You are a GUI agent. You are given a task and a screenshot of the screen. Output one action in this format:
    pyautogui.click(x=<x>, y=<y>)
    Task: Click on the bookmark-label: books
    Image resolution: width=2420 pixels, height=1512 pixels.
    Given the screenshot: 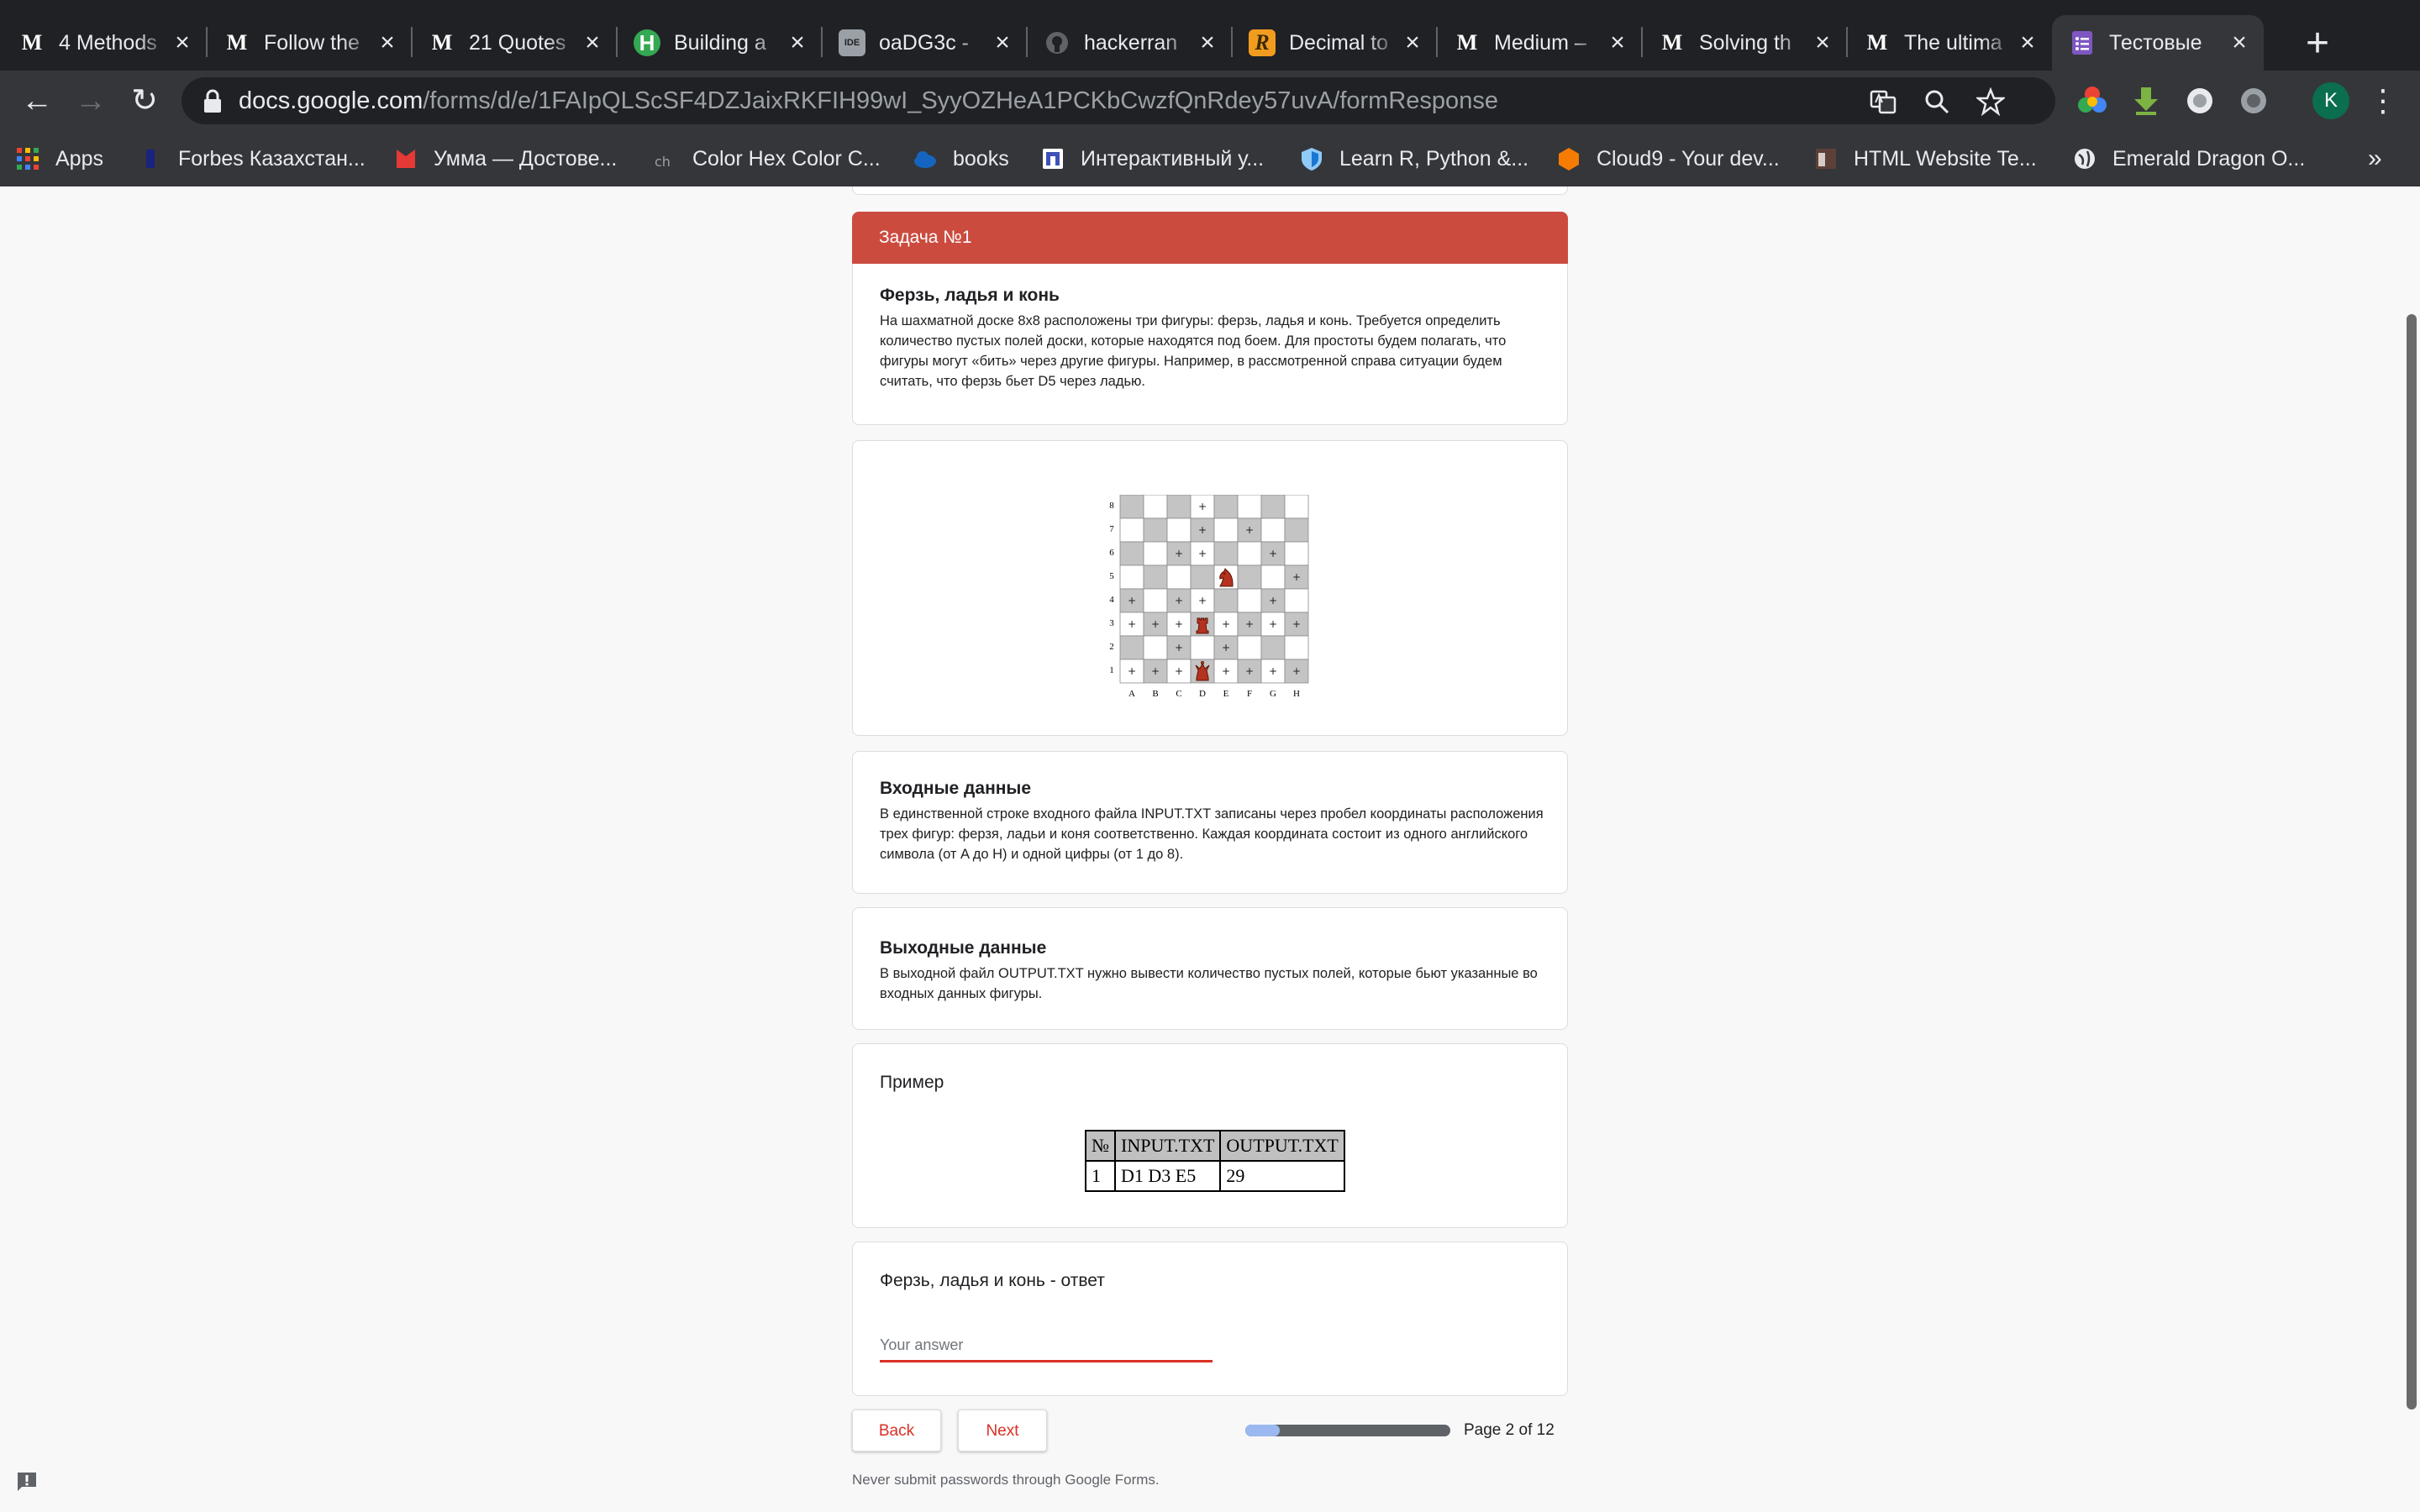 What is the action you would take?
    pyautogui.click(x=981, y=158)
    